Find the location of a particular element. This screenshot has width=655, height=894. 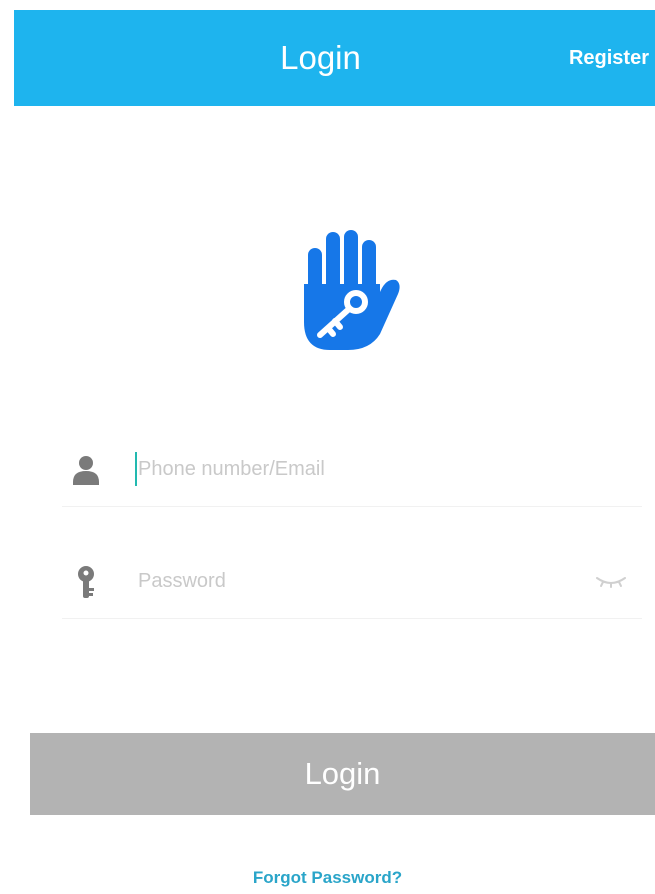

phone-email-field is located at coordinates (352, 471).